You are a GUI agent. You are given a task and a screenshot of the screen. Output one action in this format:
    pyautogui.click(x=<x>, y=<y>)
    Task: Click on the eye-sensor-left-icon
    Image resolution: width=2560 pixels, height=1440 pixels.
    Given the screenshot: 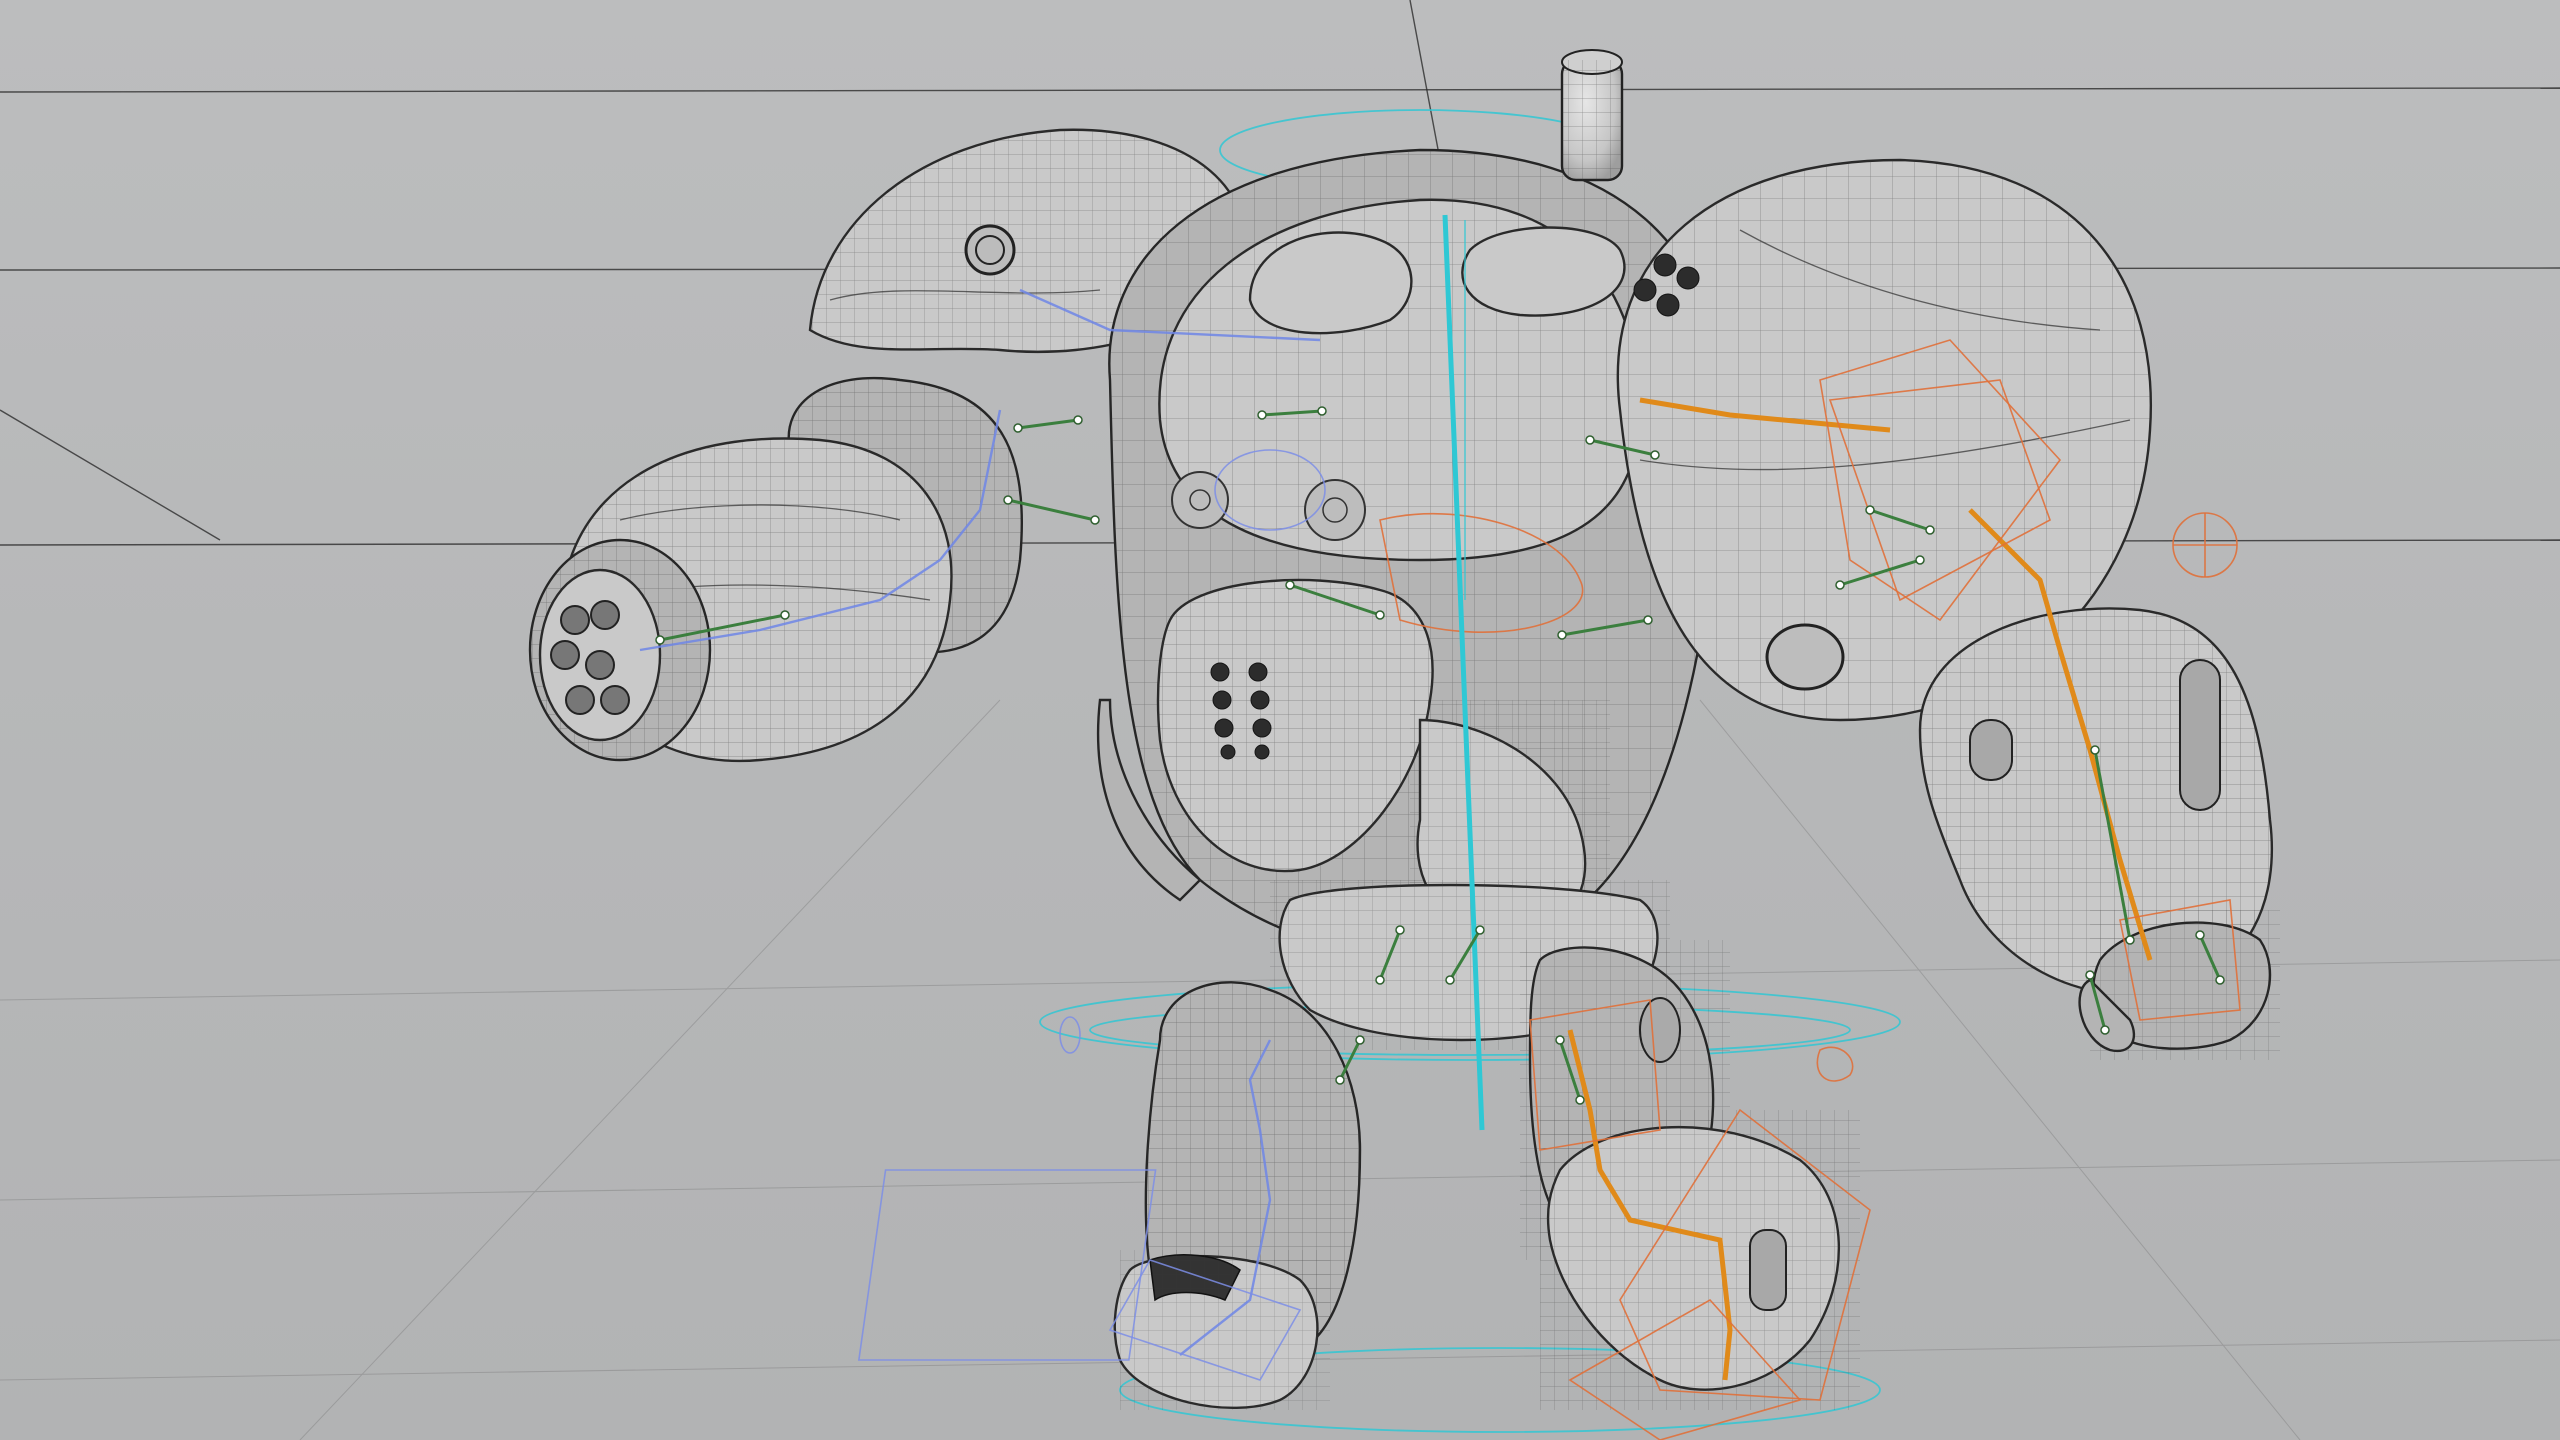 What is the action you would take?
    pyautogui.click(x=1200, y=500)
    